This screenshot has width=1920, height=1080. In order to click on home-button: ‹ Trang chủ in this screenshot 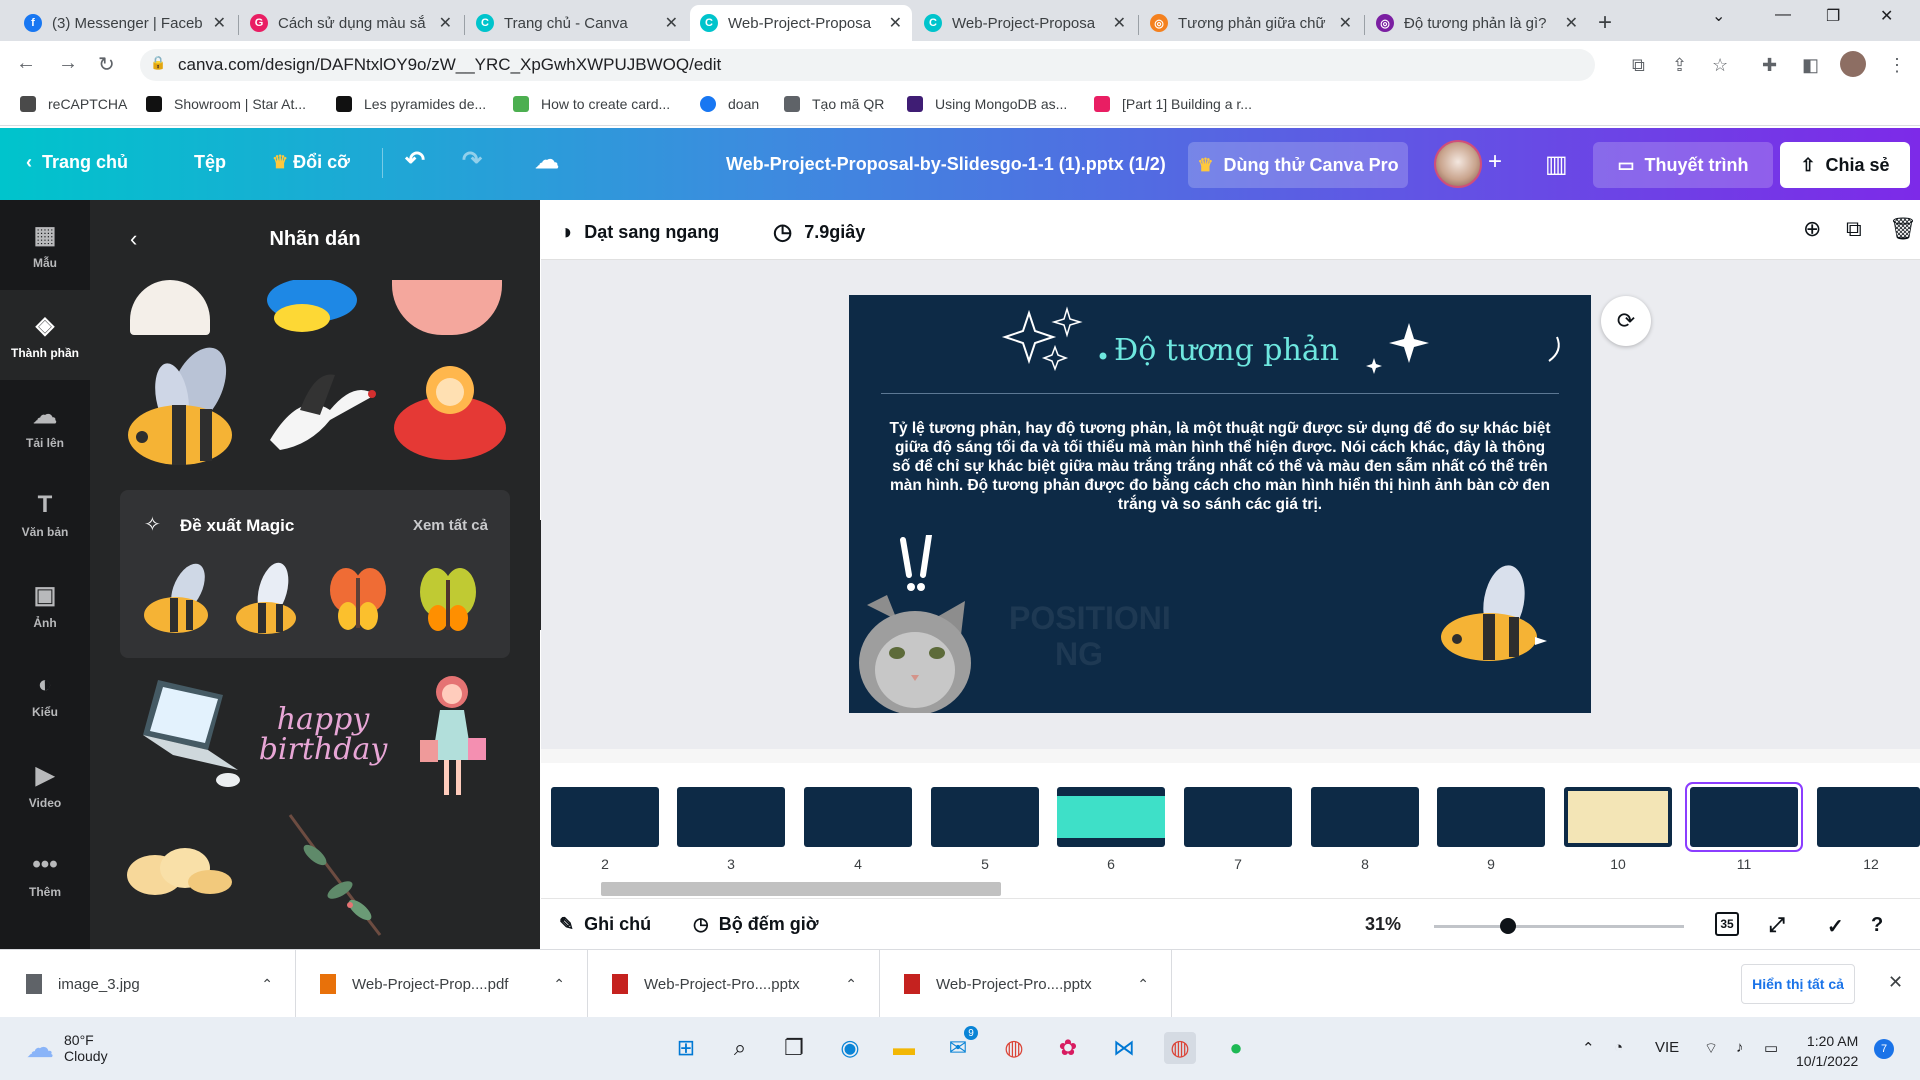, I will do `click(77, 162)`.